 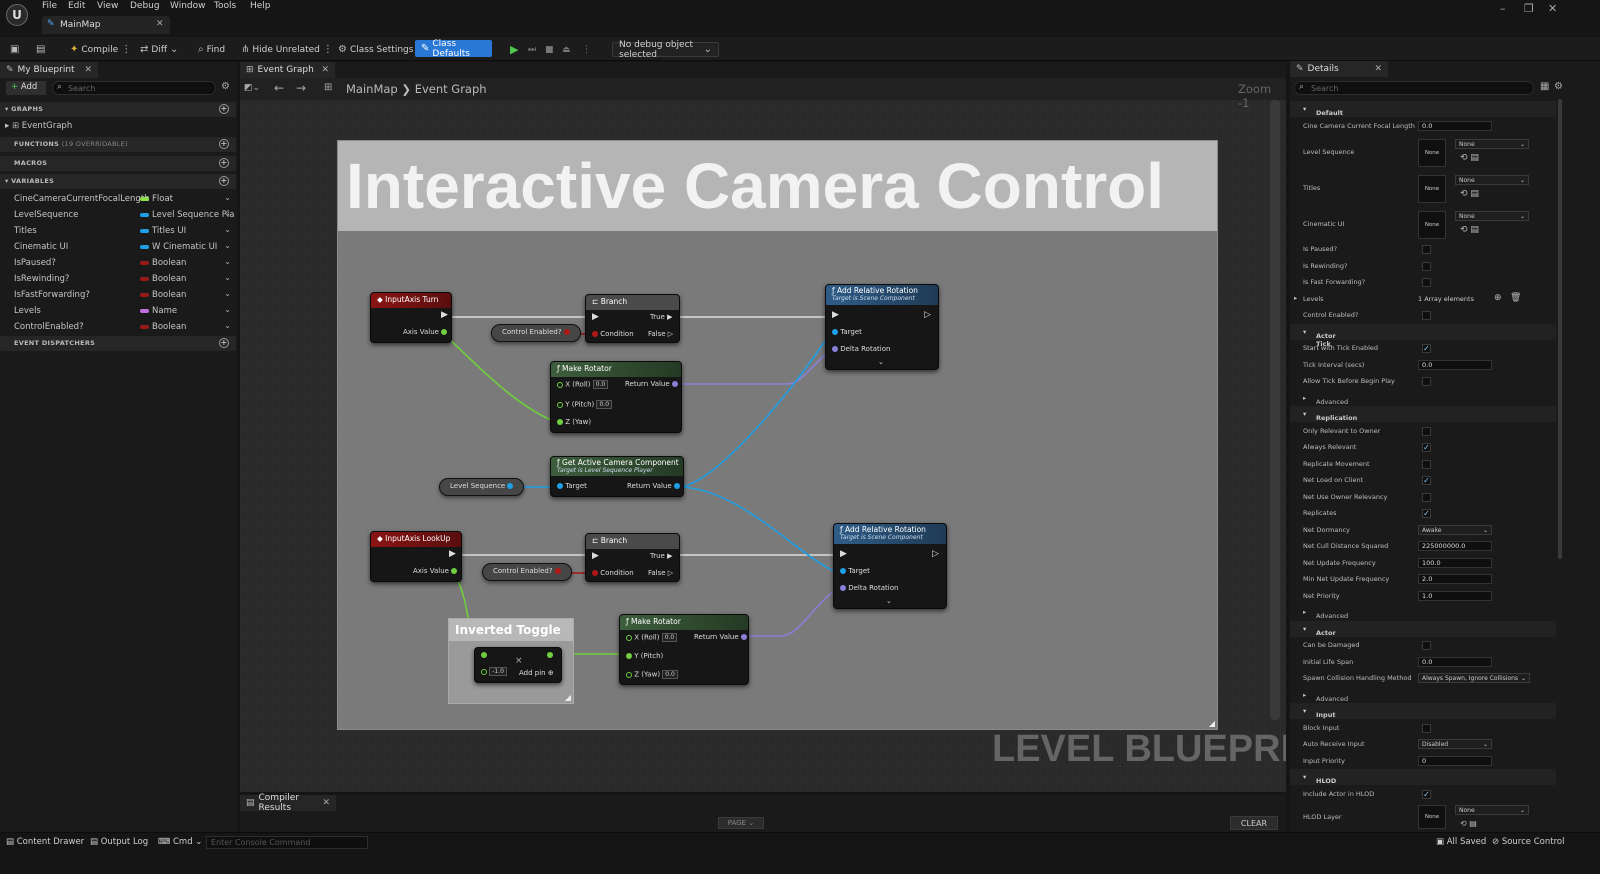 What do you see at coordinates (1339, 69) in the screenshot?
I see `details-tab: ✎ Details ✕` at bounding box center [1339, 69].